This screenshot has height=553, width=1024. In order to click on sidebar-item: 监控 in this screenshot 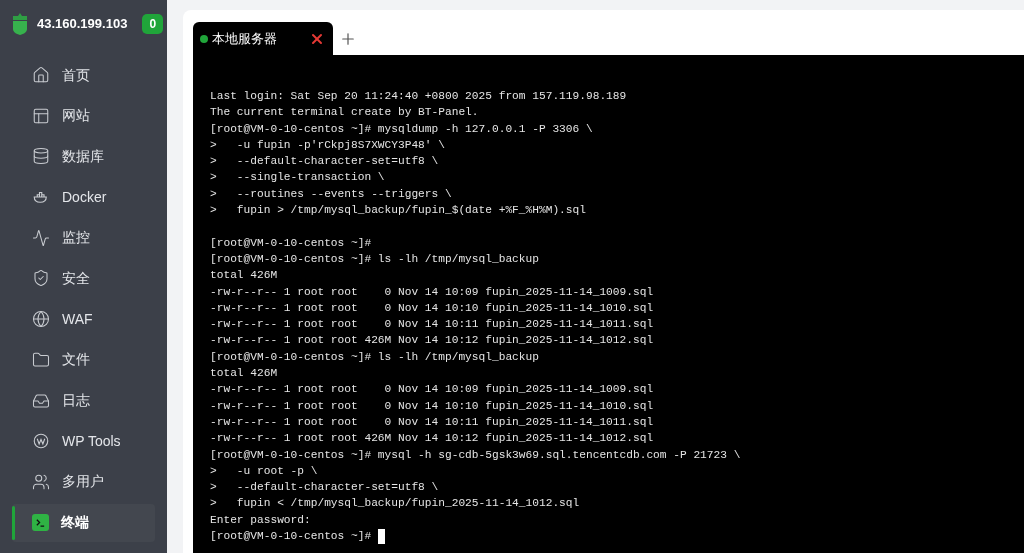, I will do `click(83, 237)`.